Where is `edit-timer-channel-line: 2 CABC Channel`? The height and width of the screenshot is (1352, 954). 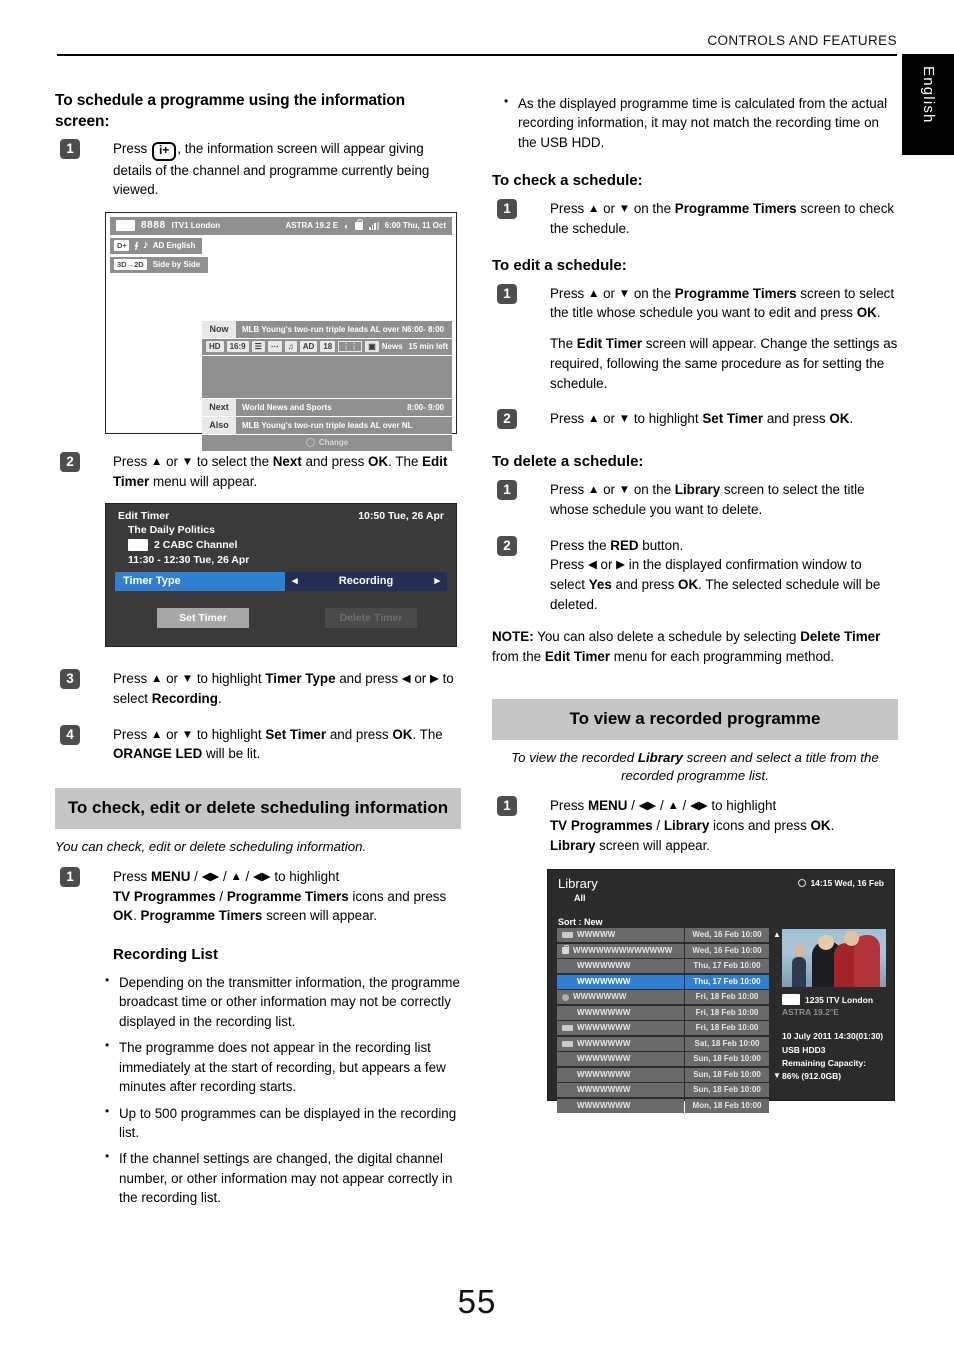
edit-timer-channel-line: 2 CABC Channel is located at coordinates (182, 545).